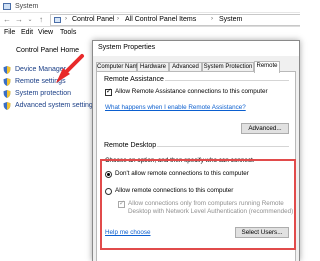 The height and width of the screenshot is (261, 320). I want to click on remote-desktop-group-label: Remote Desktop, so click(130, 145).